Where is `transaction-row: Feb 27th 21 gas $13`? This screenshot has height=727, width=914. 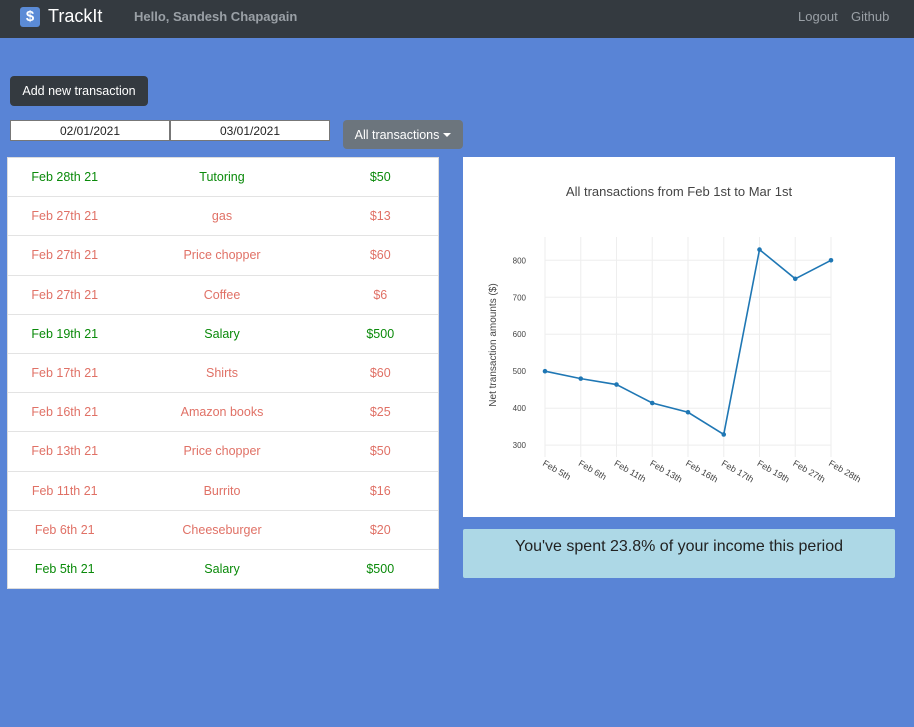
transaction-row: Feb 27th 21 gas $13 is located at coordinates (223, 217).